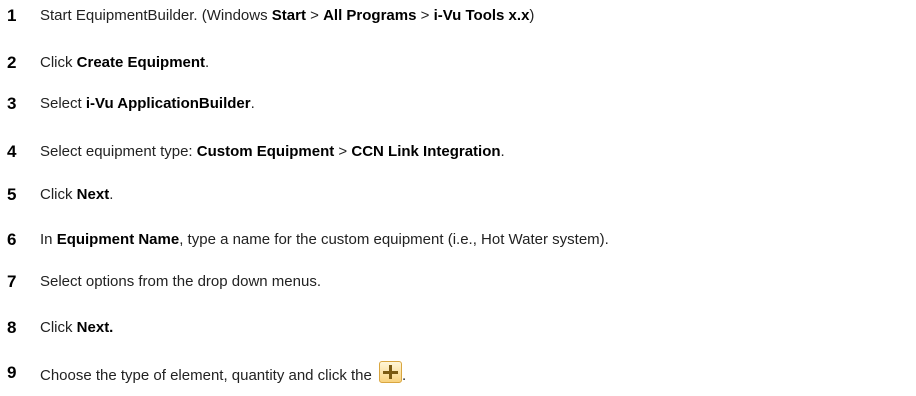  I want to click on step-number: 8, so click(12, 327).